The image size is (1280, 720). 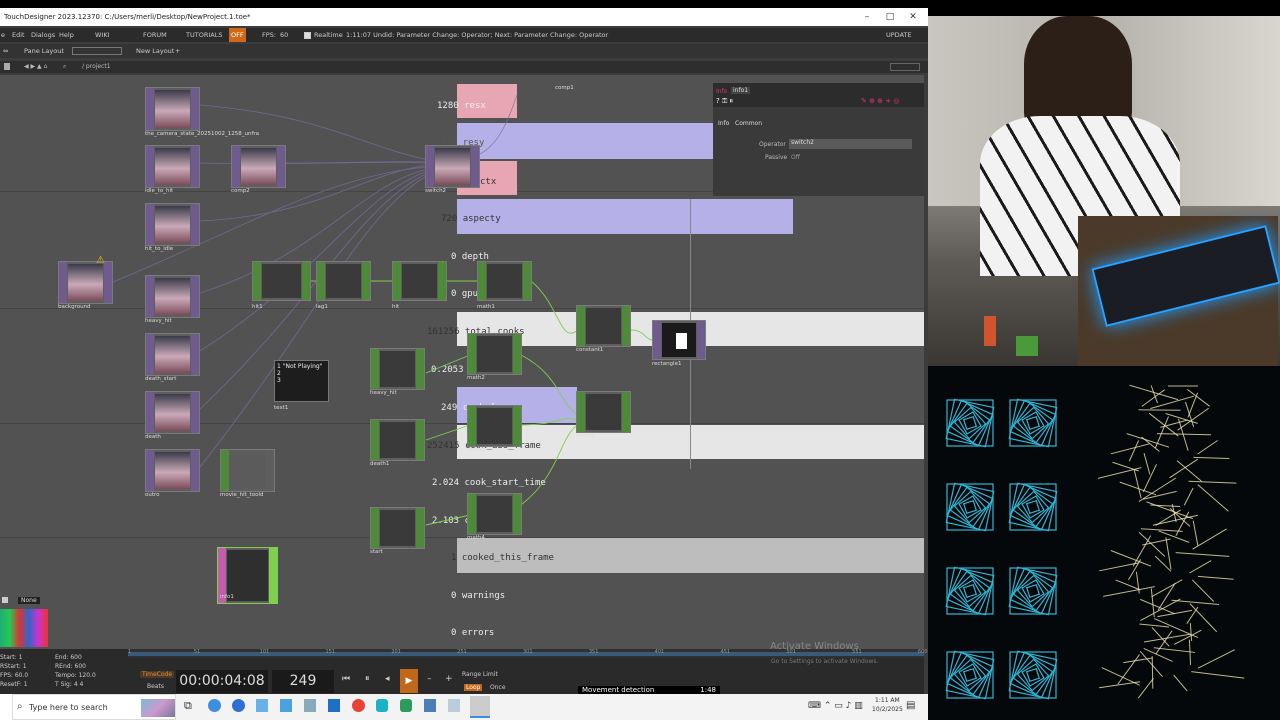 What do you see at coordinates (281, 281) in the screenshot?
I see `node-hit1` at bounding box center [281, 281].